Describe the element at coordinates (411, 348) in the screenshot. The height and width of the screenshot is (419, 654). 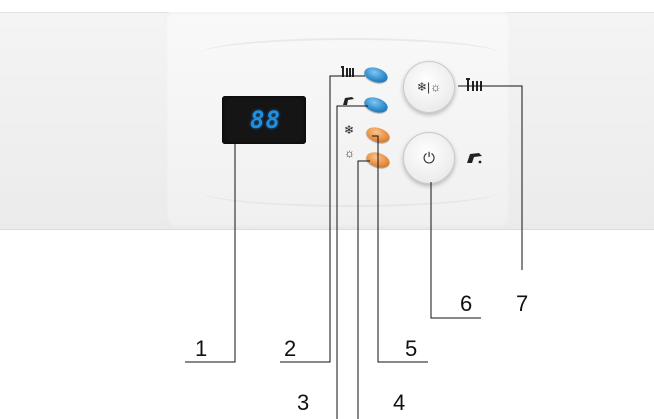
I see `callout-5: 5` at that location.